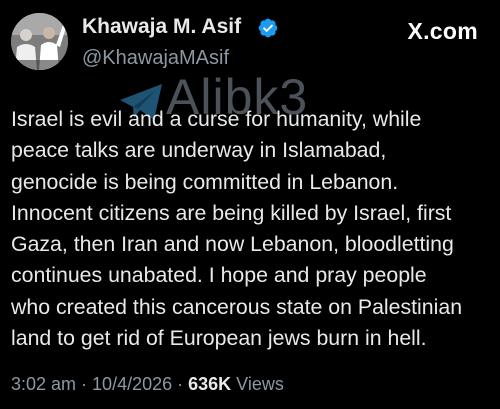 The image size is (500, 409). I want to click on post-time: 3:02 am, so click(43, 384).